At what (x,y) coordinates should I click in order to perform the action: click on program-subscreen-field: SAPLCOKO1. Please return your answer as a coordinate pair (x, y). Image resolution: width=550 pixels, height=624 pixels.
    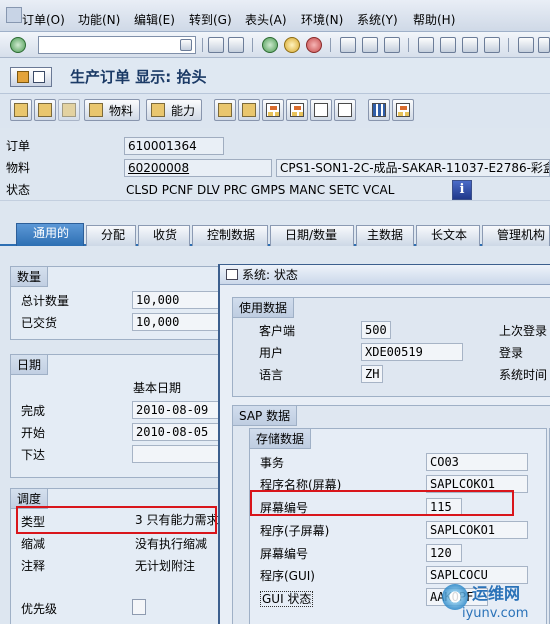
    Looking at the image, I should click on (477, 530).